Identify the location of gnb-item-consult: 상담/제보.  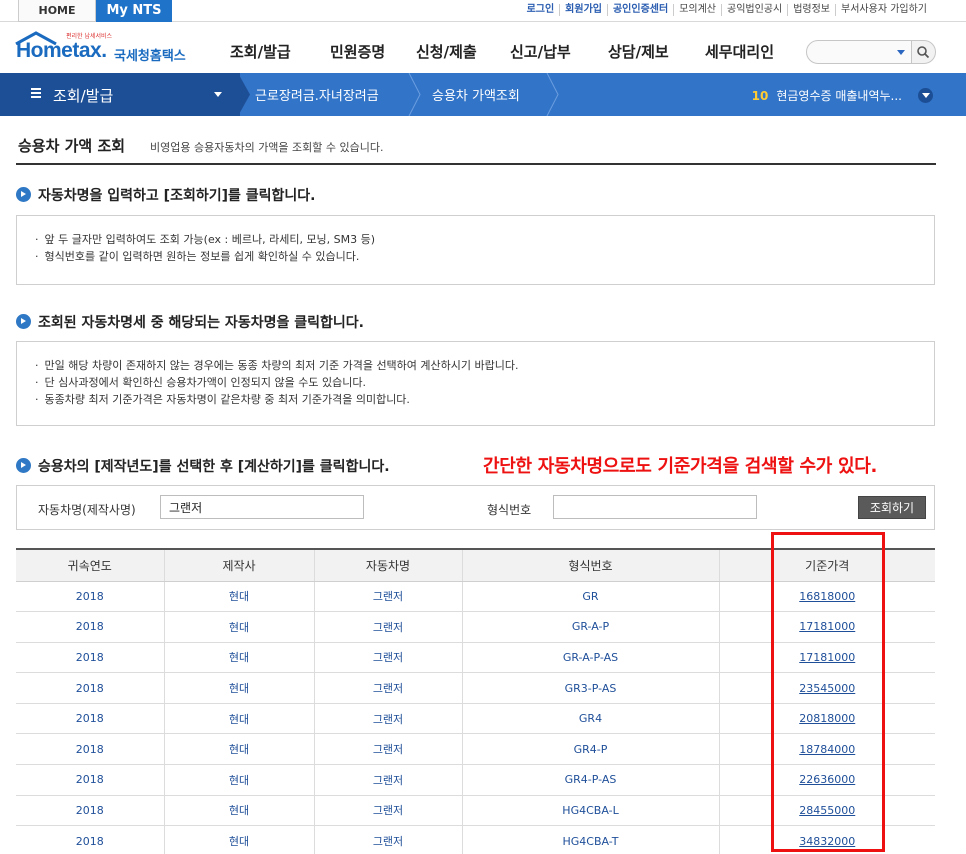
(638, 51).